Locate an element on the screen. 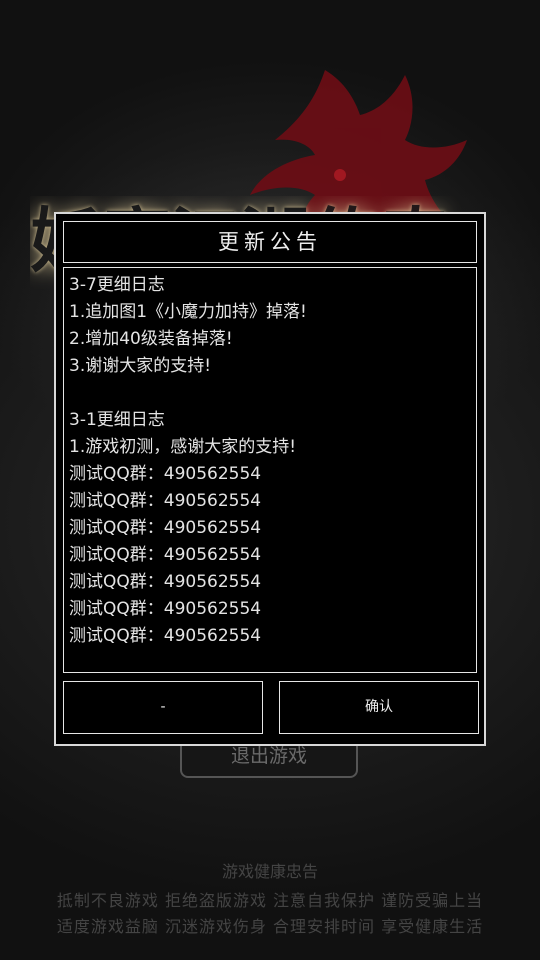  dismiss-button: - is located at coordinates (163, 707).